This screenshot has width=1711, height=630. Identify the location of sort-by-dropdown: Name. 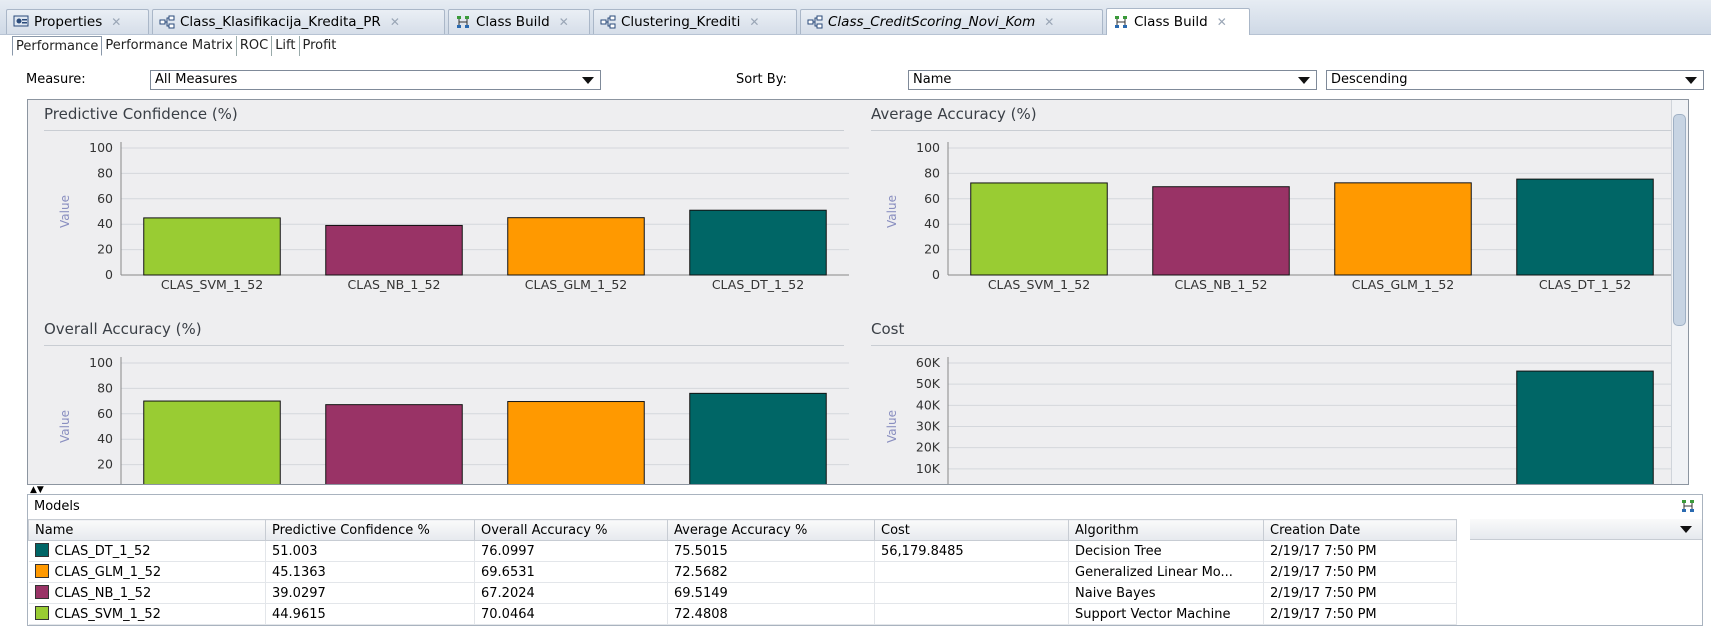
(1112, 80).